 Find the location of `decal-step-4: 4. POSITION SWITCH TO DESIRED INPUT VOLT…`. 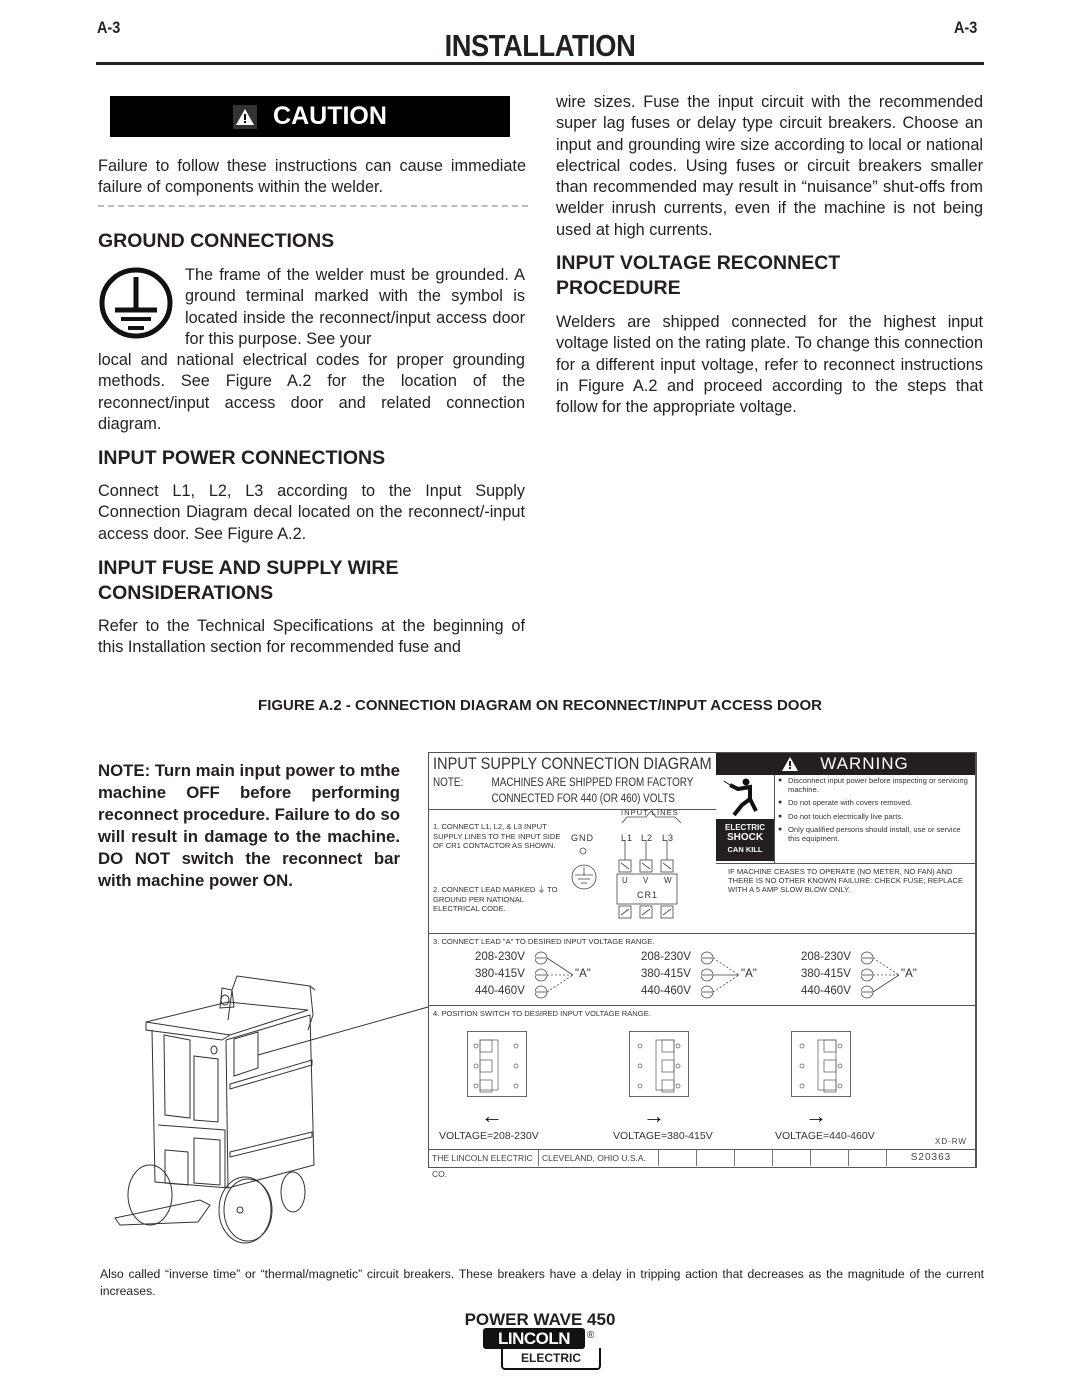

decal-step-4: 4. POSITION SWITCH TO DESIRED INPUT VOLT… is located at coordinates (542, 1013).